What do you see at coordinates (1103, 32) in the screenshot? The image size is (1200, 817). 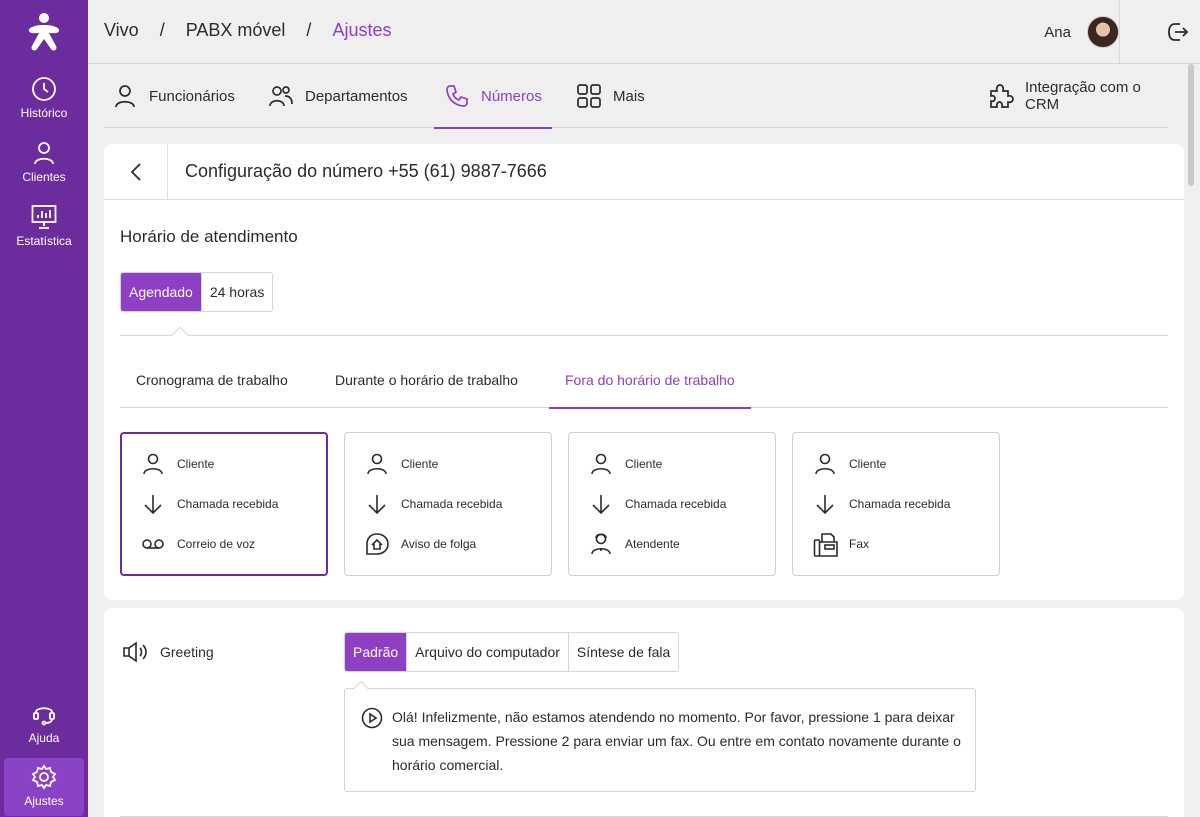 I see `avatar` at bounding box center [1103, 32].